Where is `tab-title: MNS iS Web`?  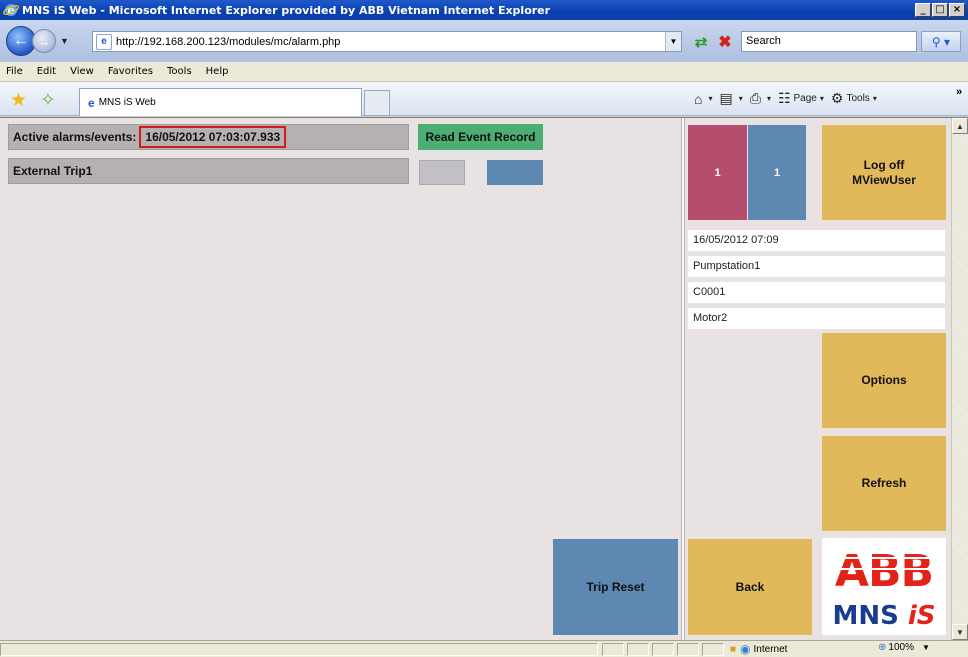
tab-title: MNS iS Web is located at coordinates (127, 102).